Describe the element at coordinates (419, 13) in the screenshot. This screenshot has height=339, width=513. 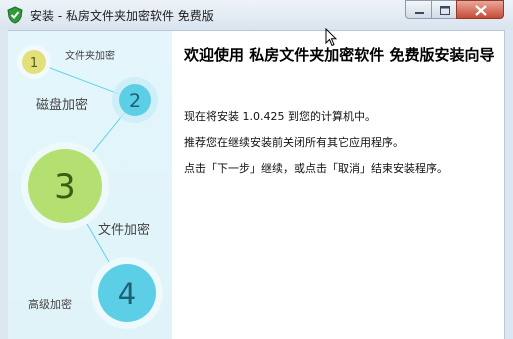
I see `minimize-icon` at that location.